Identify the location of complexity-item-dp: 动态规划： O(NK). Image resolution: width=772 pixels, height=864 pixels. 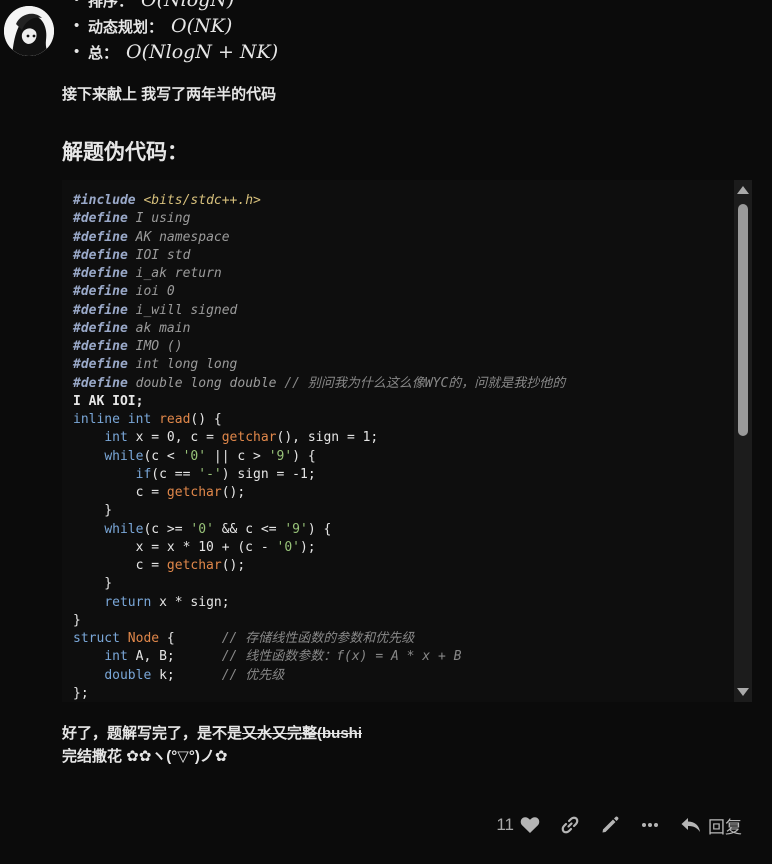
(176, 27).